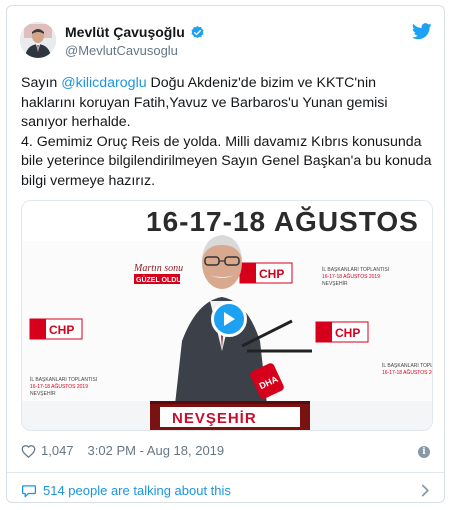 The image size is (453, 510). Describe the element at coordinates (422, 31) in the screenshot. I see `twitter-bird-icon` at that location.